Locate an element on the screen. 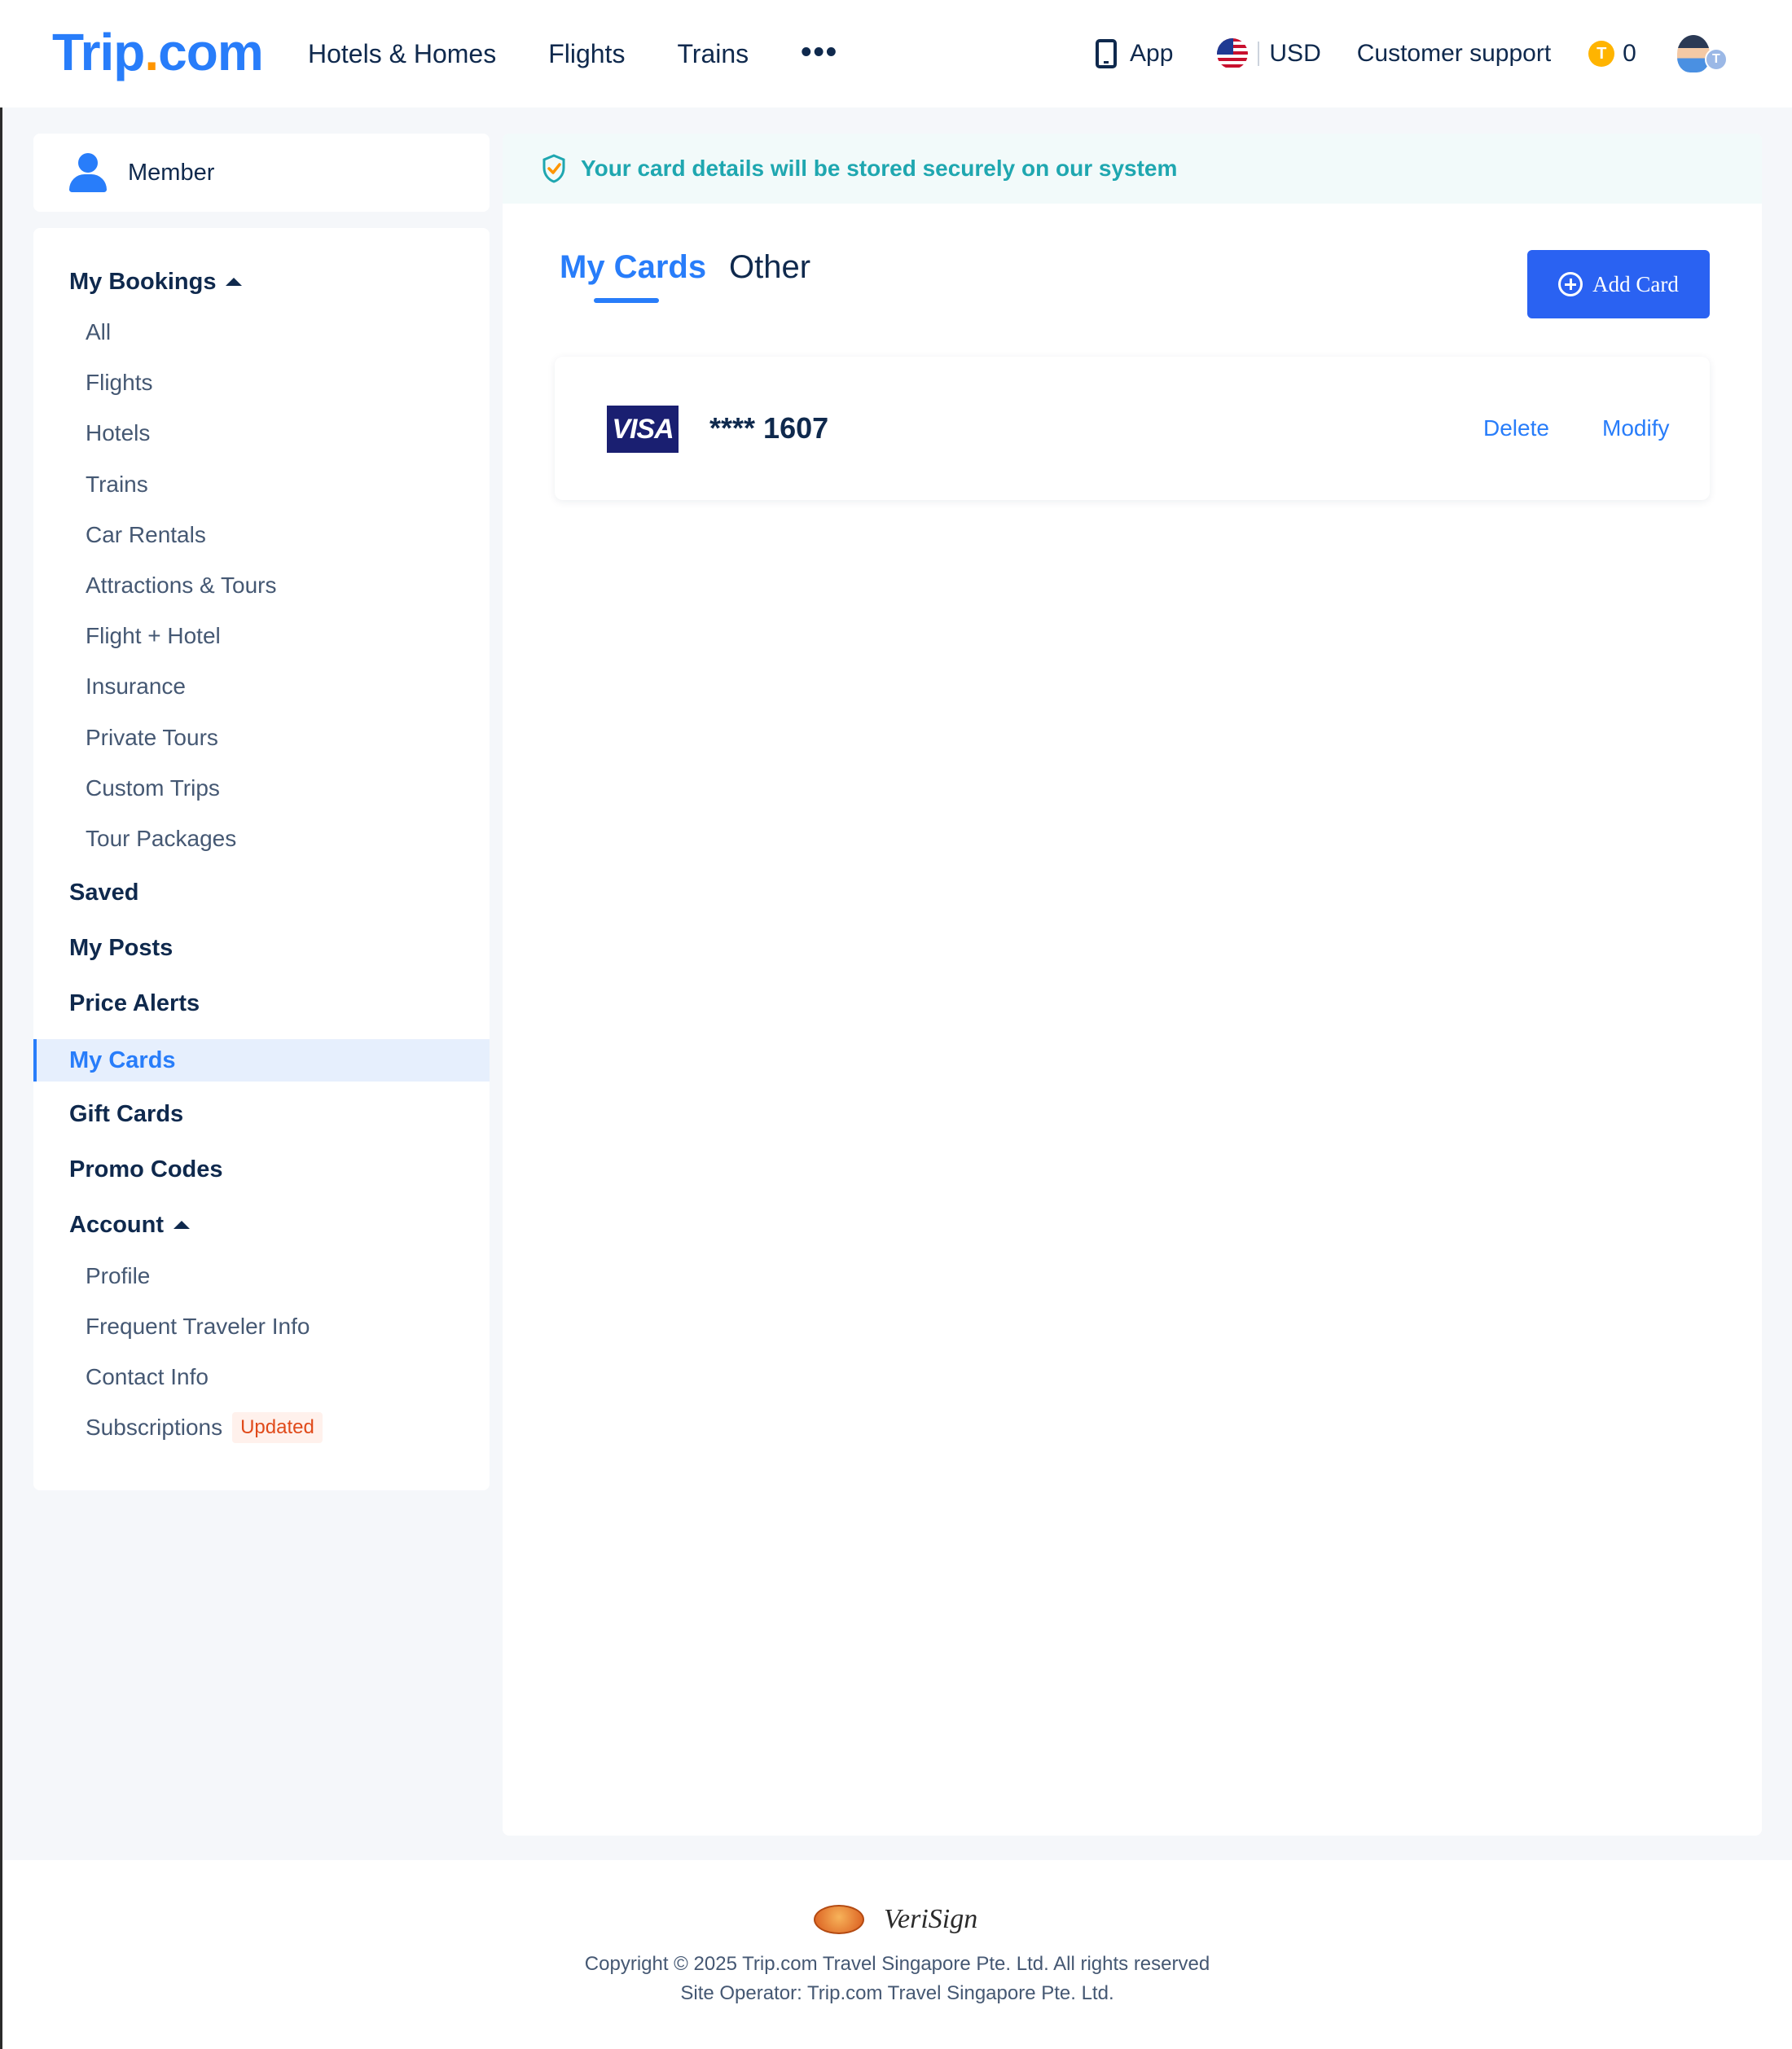 This screenshot has width=1792, height=2049. active-tab-indicator is located at coordinates (626, 300).